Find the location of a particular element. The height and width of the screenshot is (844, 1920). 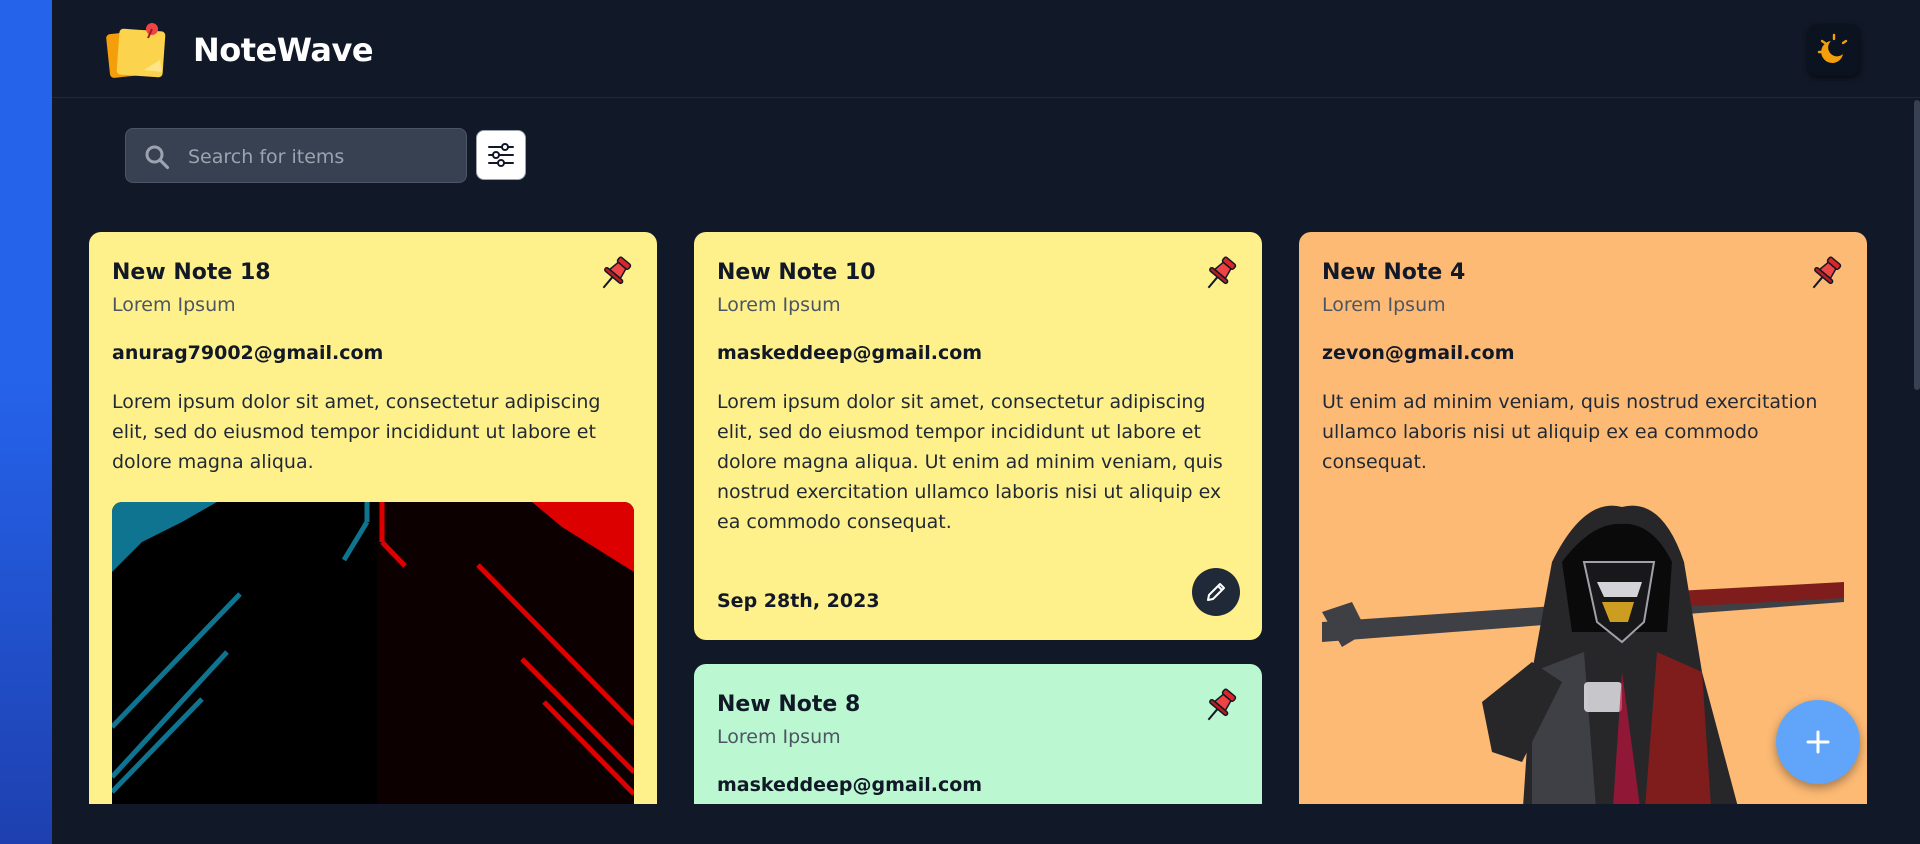

search-bar is located at coordinates (296, 156).